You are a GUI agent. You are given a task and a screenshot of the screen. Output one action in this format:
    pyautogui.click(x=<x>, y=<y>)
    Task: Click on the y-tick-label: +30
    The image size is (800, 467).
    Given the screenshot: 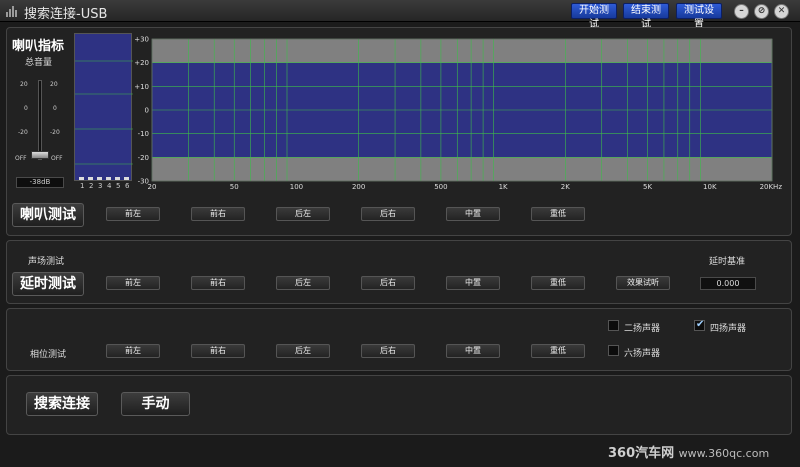 What is the action you would take?
    pyautogui.click(x=141, y=40)
    